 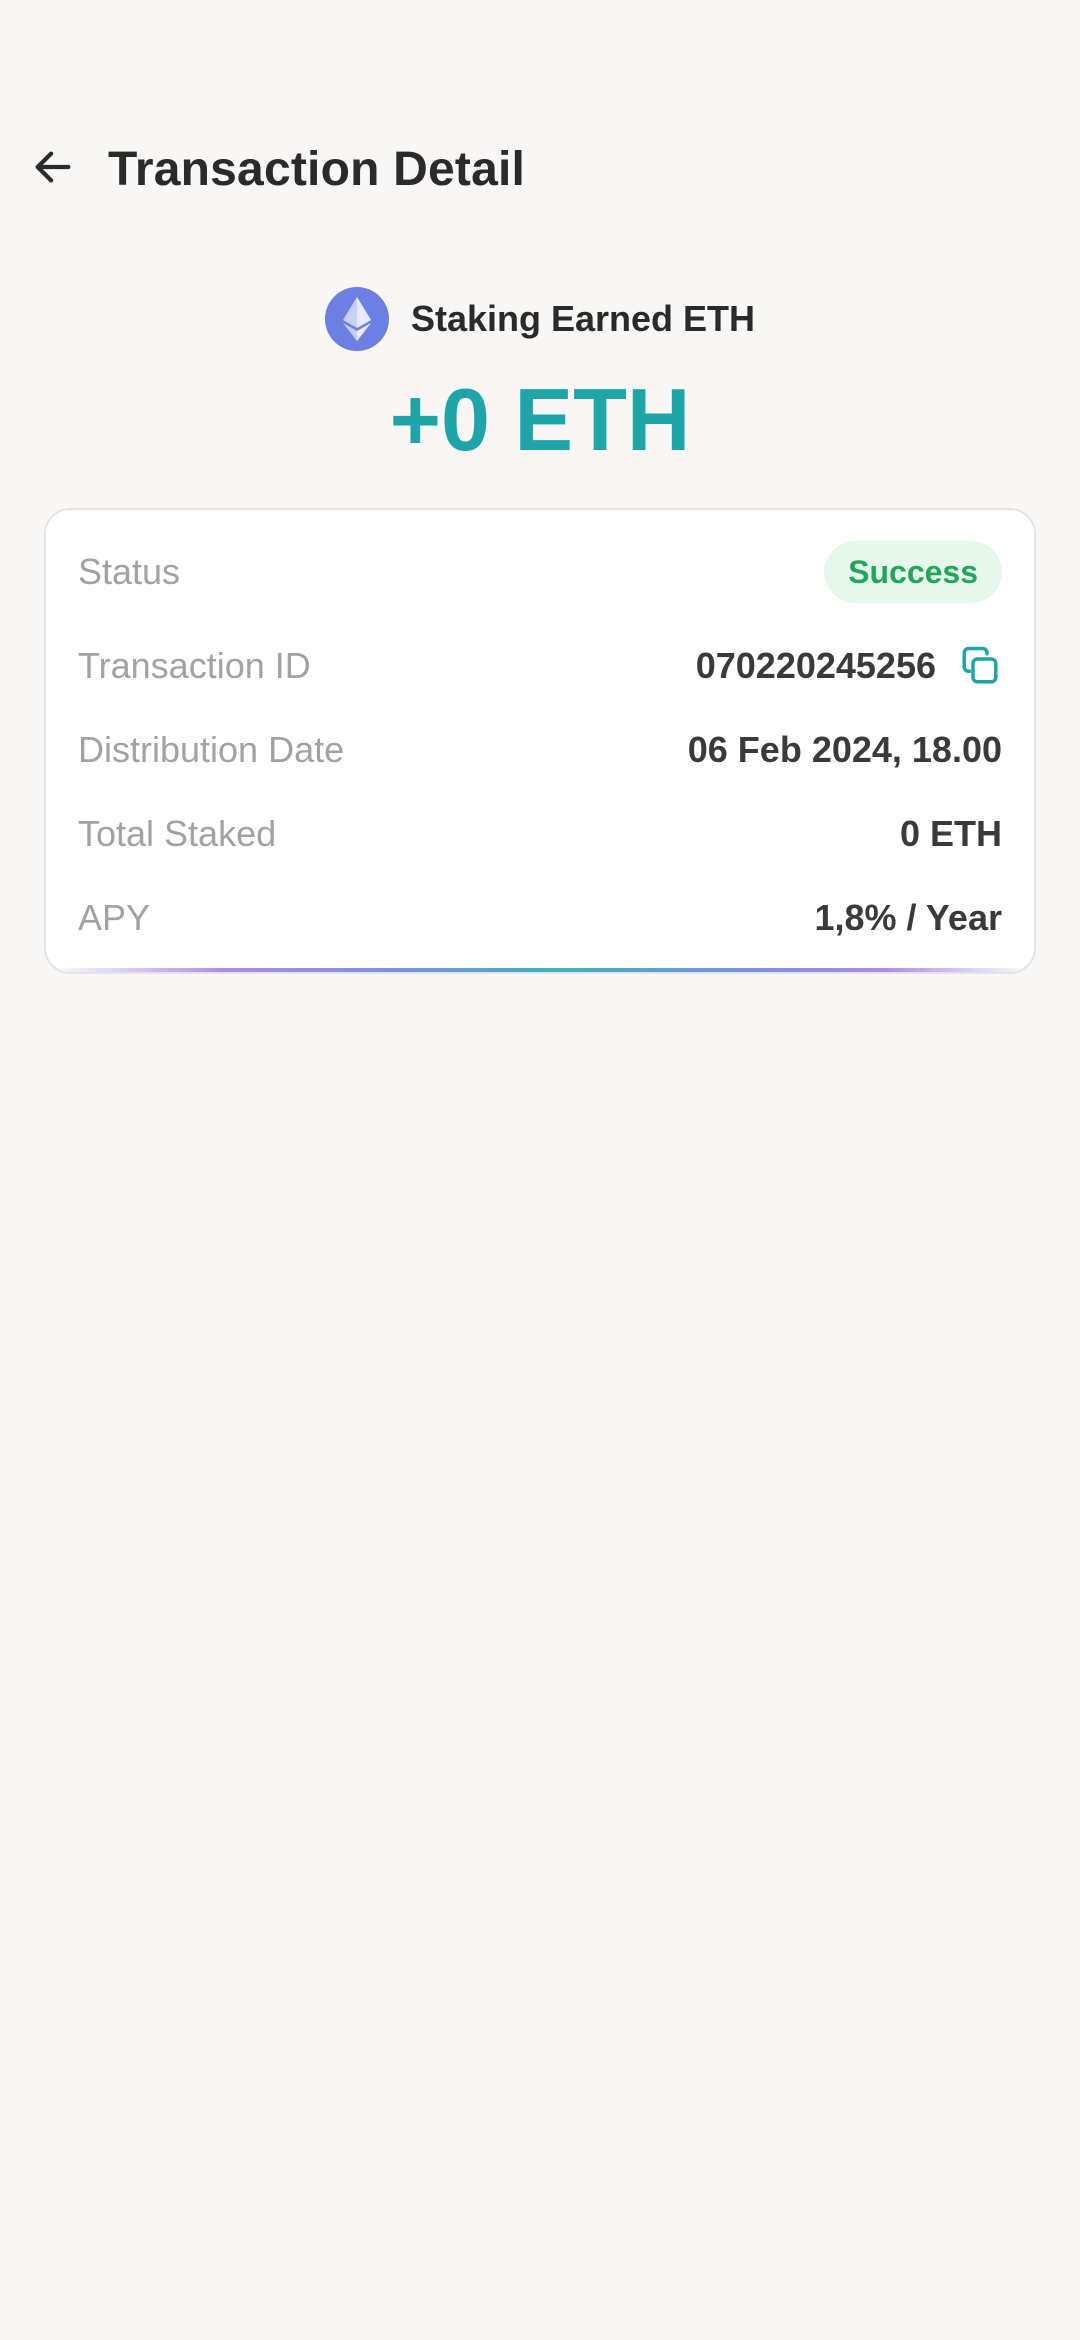 I want to click on status-row: Status Success, so click(x=540, y=572).